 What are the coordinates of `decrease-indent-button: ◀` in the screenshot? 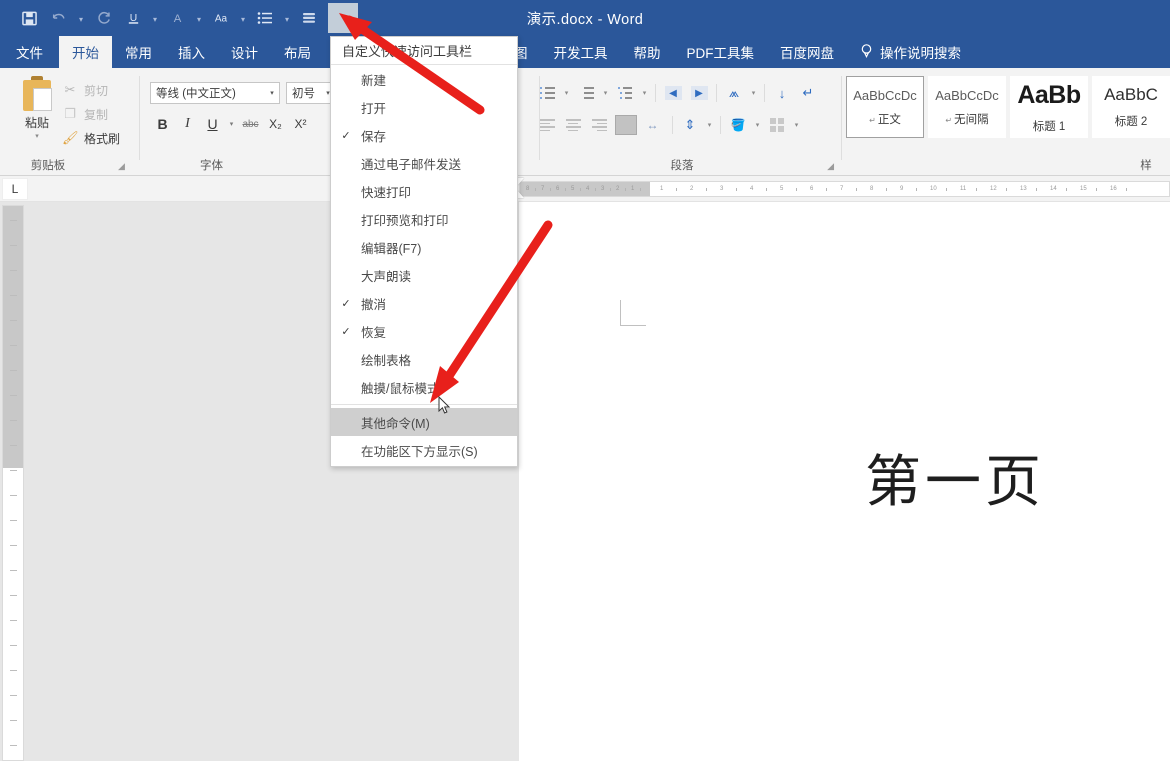 It's located at (673, 93).